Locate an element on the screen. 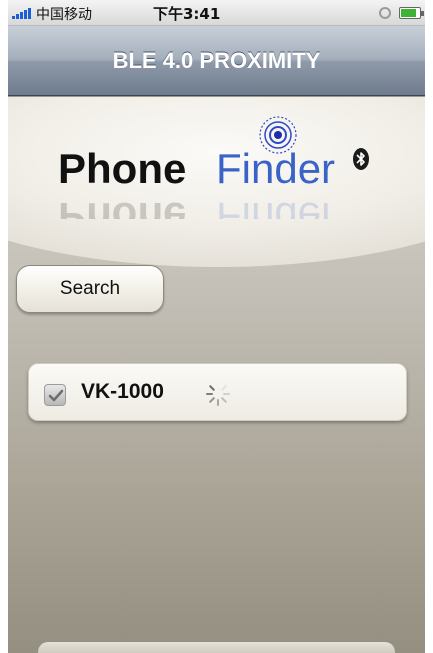  signal-icon is located at coordinates (23, 13).